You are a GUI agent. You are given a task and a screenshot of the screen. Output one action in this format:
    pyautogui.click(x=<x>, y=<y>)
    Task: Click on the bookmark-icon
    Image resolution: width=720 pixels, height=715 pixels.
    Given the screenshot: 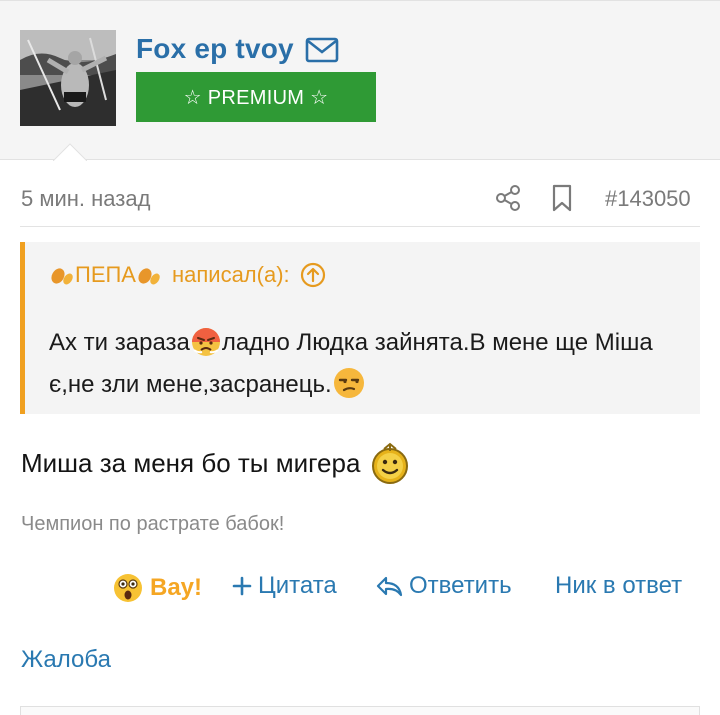 What is the action you would take?
    pyautogui.click(x=562, y=198)
    